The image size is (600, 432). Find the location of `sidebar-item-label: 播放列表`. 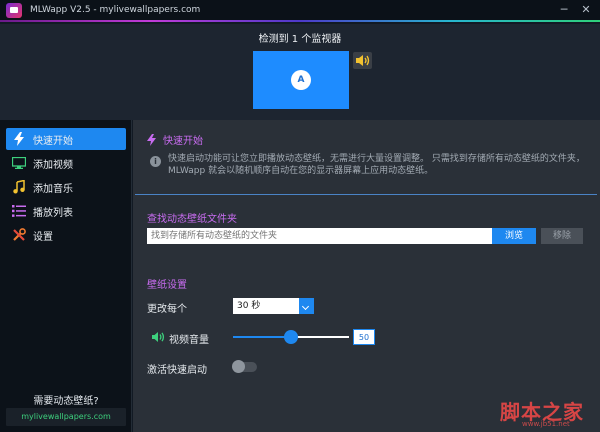

sidebar-item-label: 播放列表 is located at coordinates (53, 213).